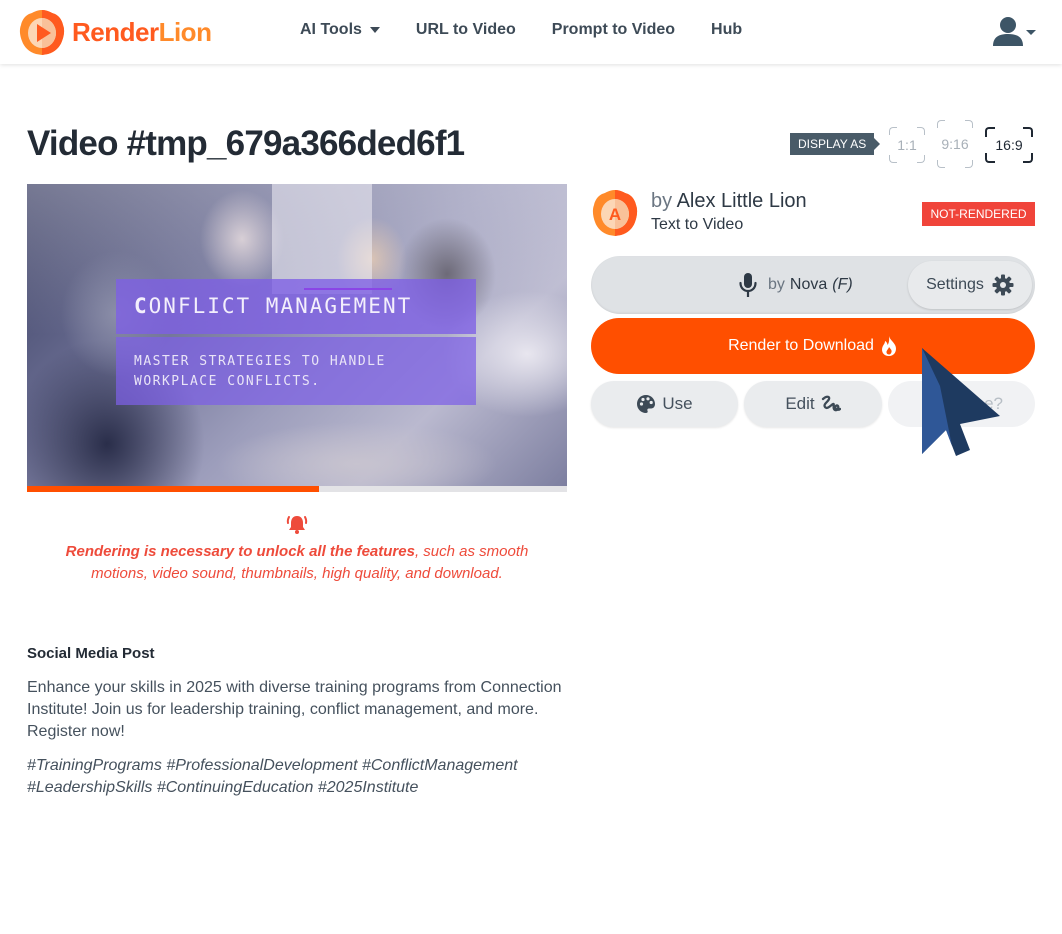  I want to click on nav-prompt-to-video: Prompt to Video, so click(613, 30).